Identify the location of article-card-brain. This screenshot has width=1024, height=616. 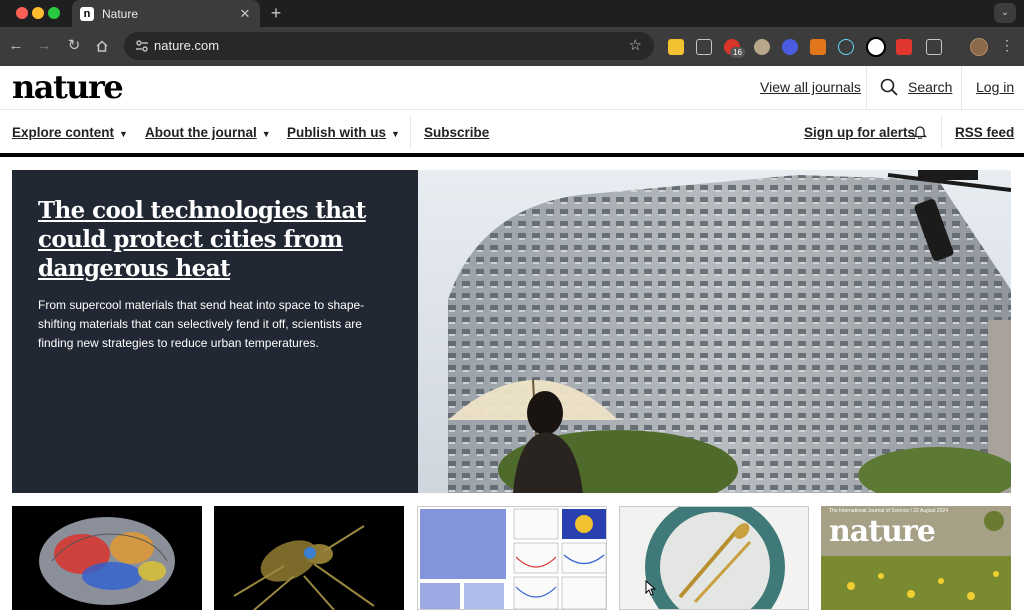
(107, 558).